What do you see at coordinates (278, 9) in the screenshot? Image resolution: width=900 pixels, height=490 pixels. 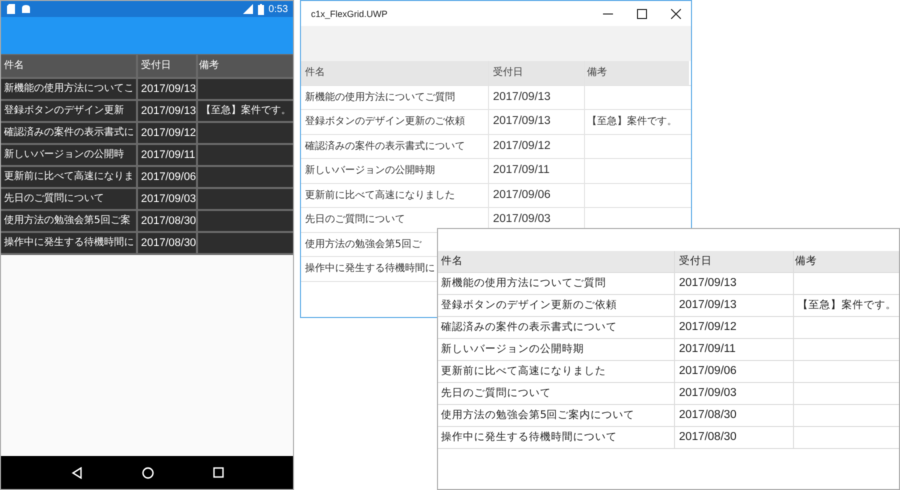 I see `clock-time: 0:53` at bounding box center [278, 9].